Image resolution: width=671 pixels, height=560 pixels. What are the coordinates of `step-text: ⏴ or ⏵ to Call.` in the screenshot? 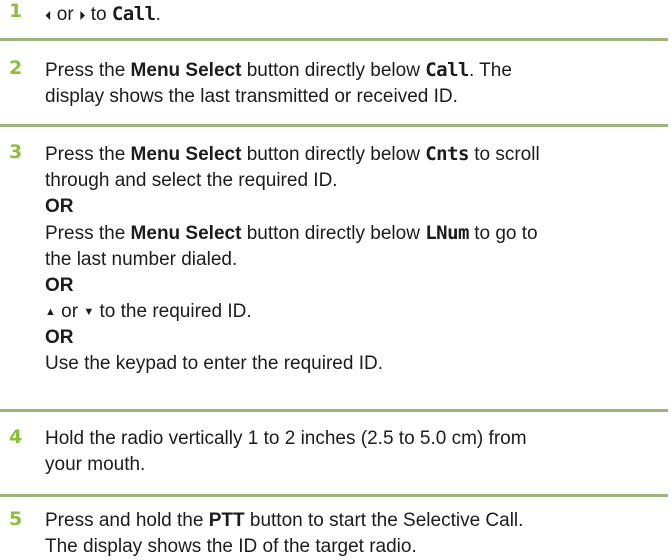 It's located at (355, 15).